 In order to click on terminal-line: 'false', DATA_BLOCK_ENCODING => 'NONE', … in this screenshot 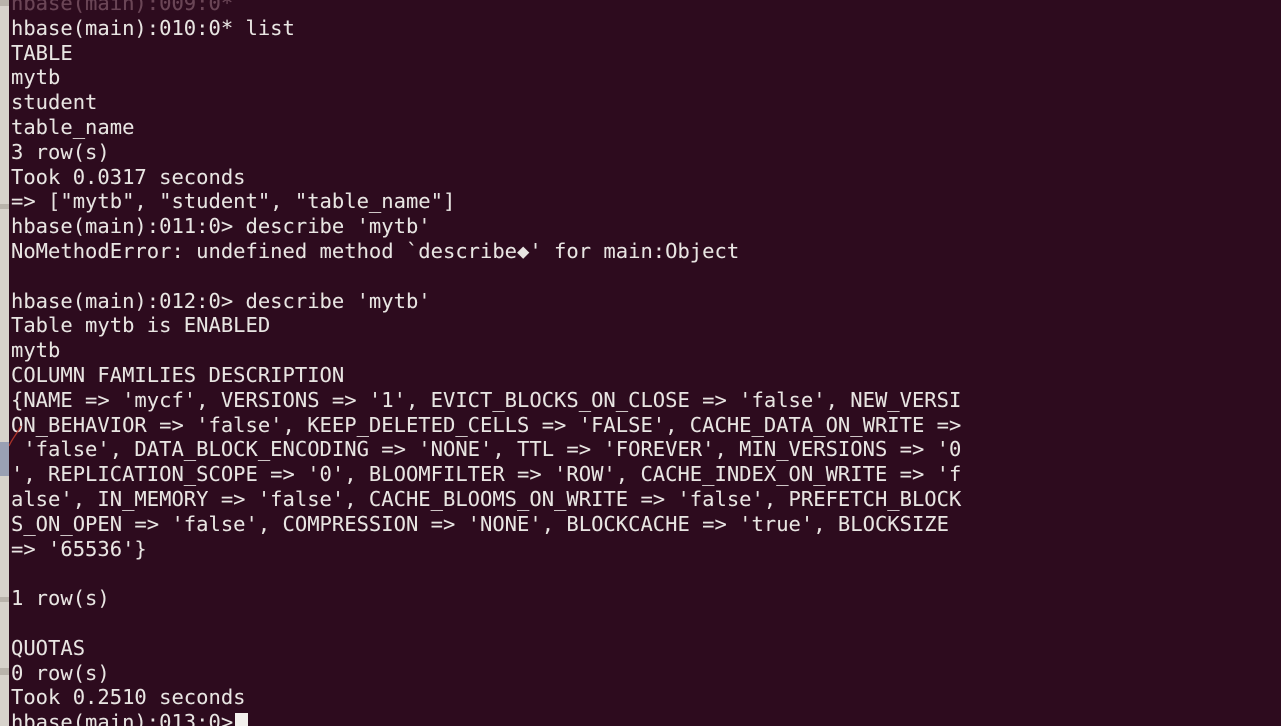, I will do `click(486, 449)`.